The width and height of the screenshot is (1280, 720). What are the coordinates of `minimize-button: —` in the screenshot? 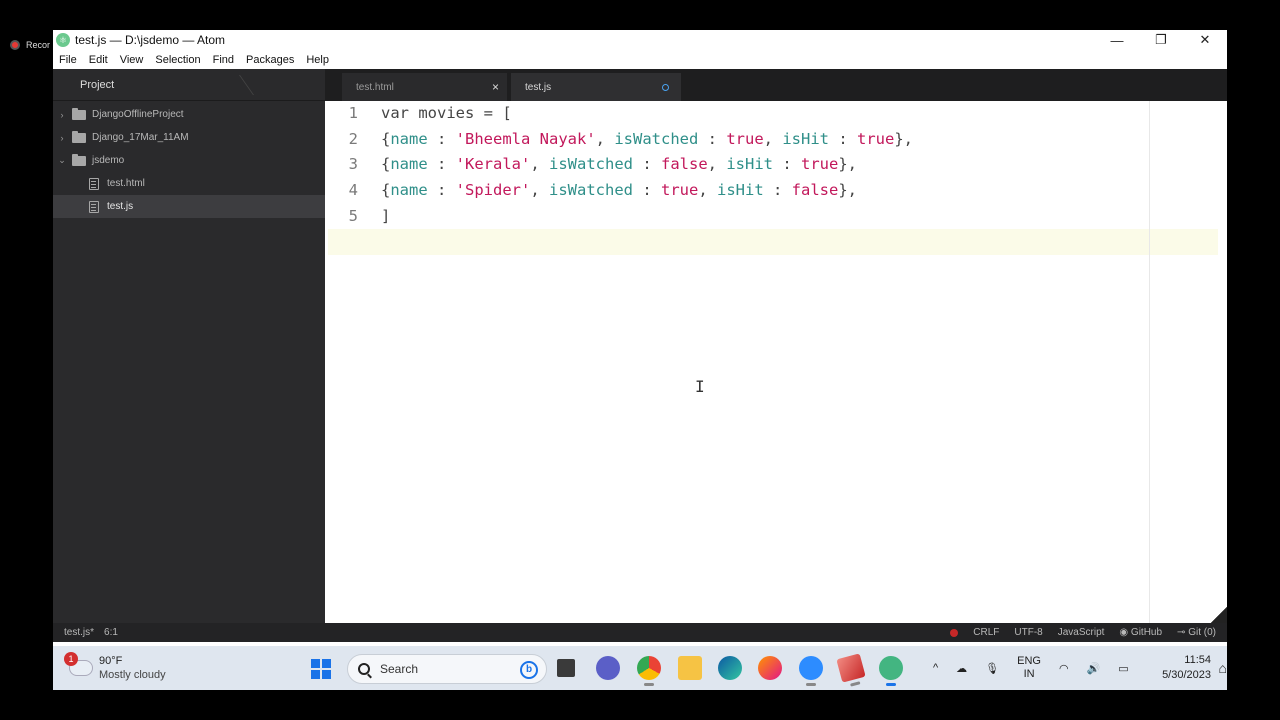 It's located at (1117, 40).